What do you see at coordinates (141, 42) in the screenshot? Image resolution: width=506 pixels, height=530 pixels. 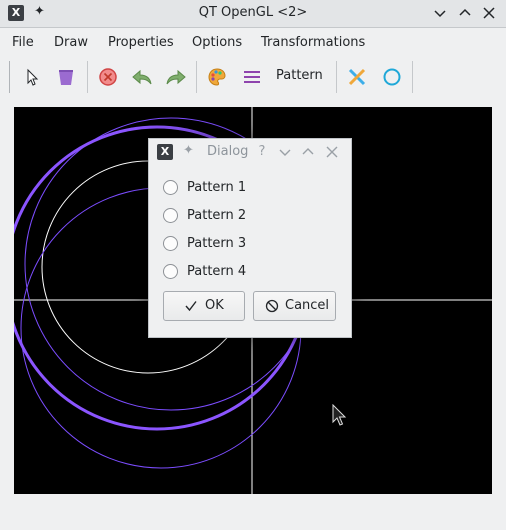 I see `menu-properties: Properties` at bounding box center [141, 42].